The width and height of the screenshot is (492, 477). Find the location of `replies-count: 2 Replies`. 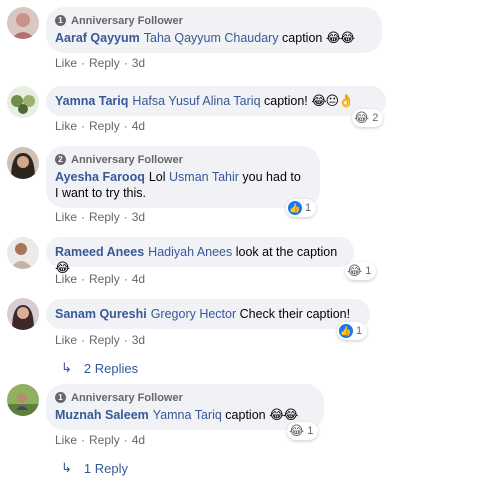

replies-count: 2 Replies is located at coordinates (111, 368).